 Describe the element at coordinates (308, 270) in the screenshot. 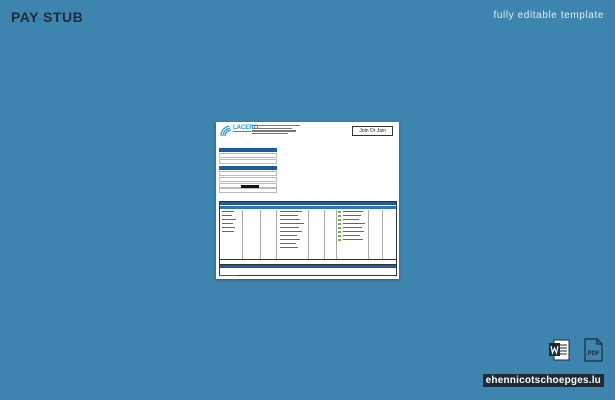

I see `totals-footer` at that location.